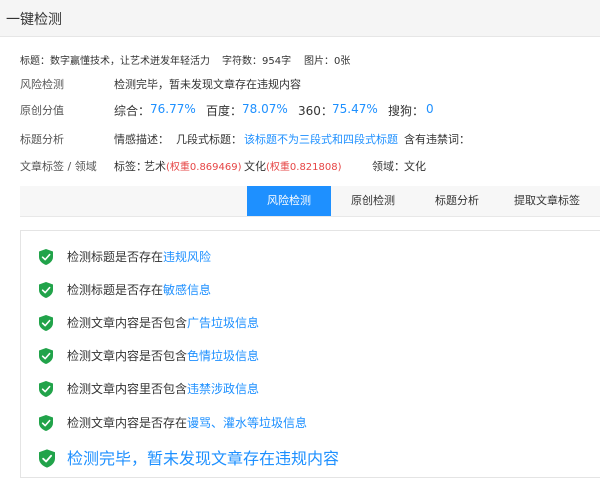  Describe the element at coordinates (141, 139) in the screenshot. I see `sentiment-label: 情感描述：` at that location.